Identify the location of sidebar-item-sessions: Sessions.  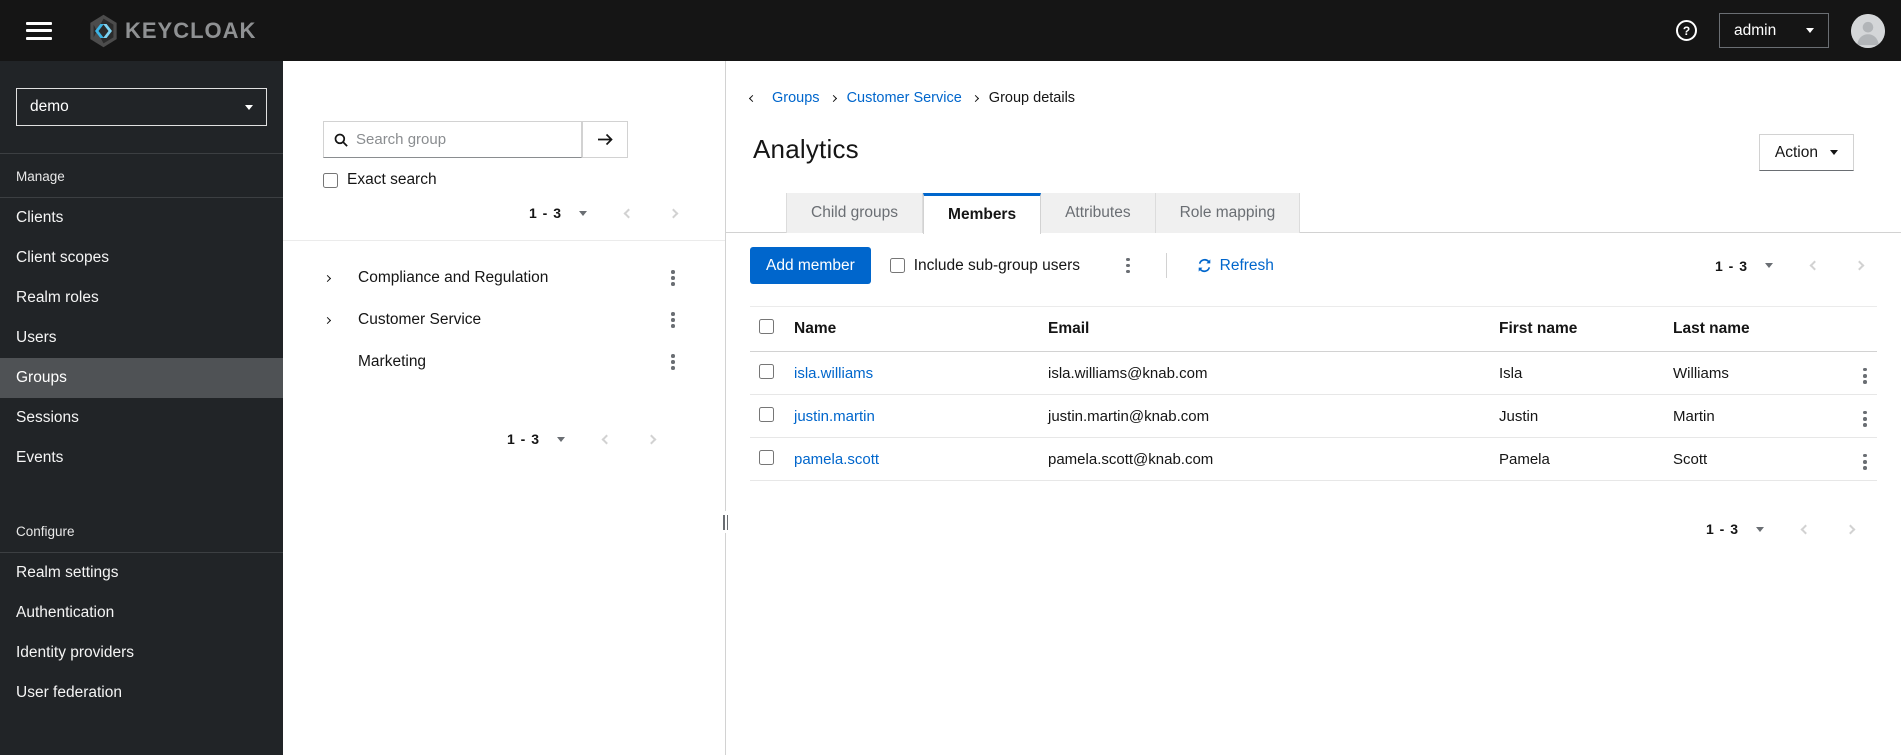
(141, 418).